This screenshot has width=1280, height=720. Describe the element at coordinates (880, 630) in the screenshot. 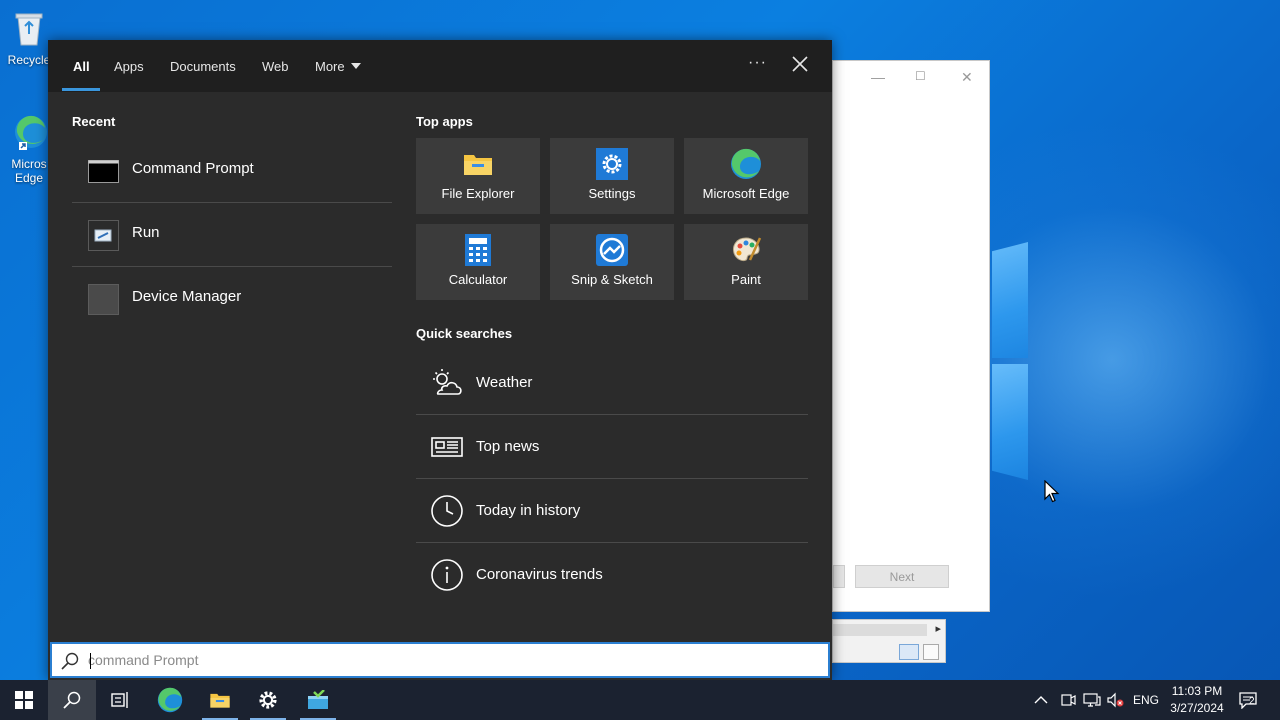

I see `horizontal-scrollbar` at that location.